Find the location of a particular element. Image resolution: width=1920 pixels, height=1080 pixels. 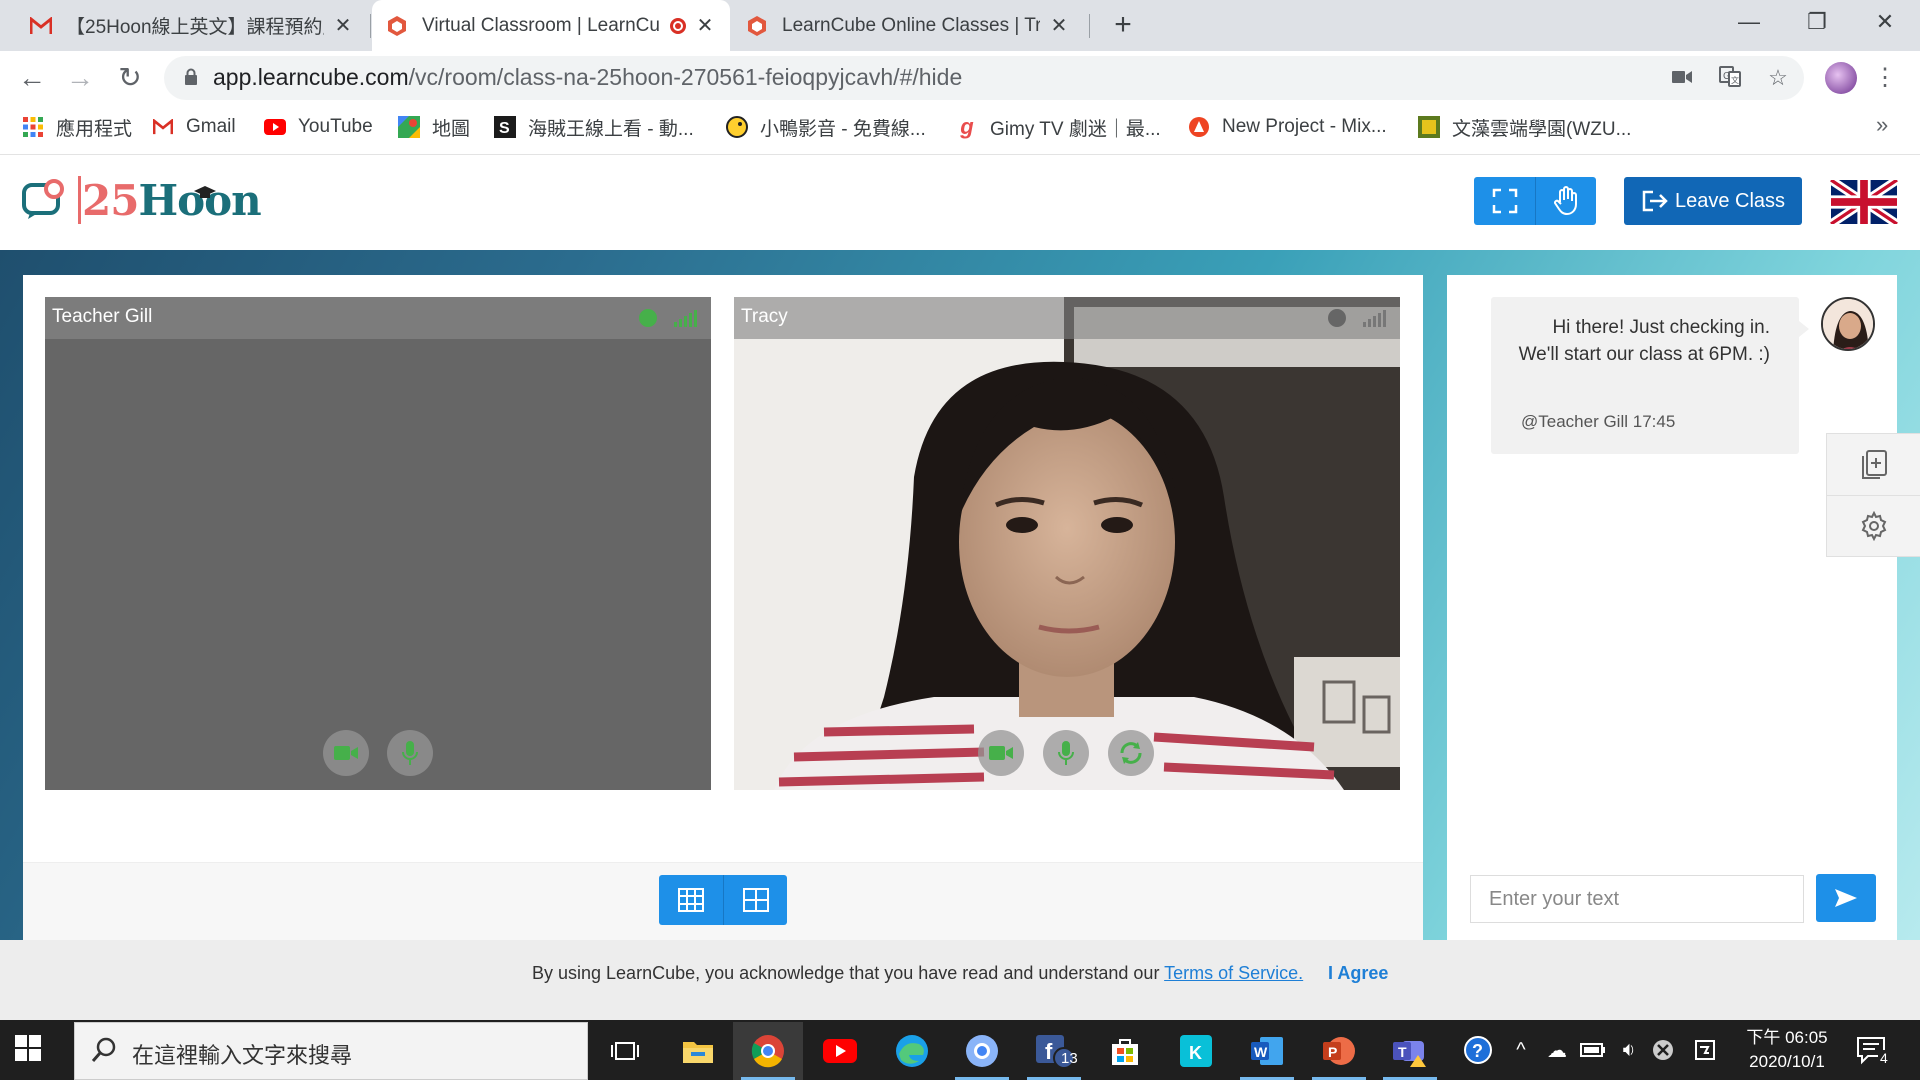

teacher-camera-button is located at coordinates (346, 753).